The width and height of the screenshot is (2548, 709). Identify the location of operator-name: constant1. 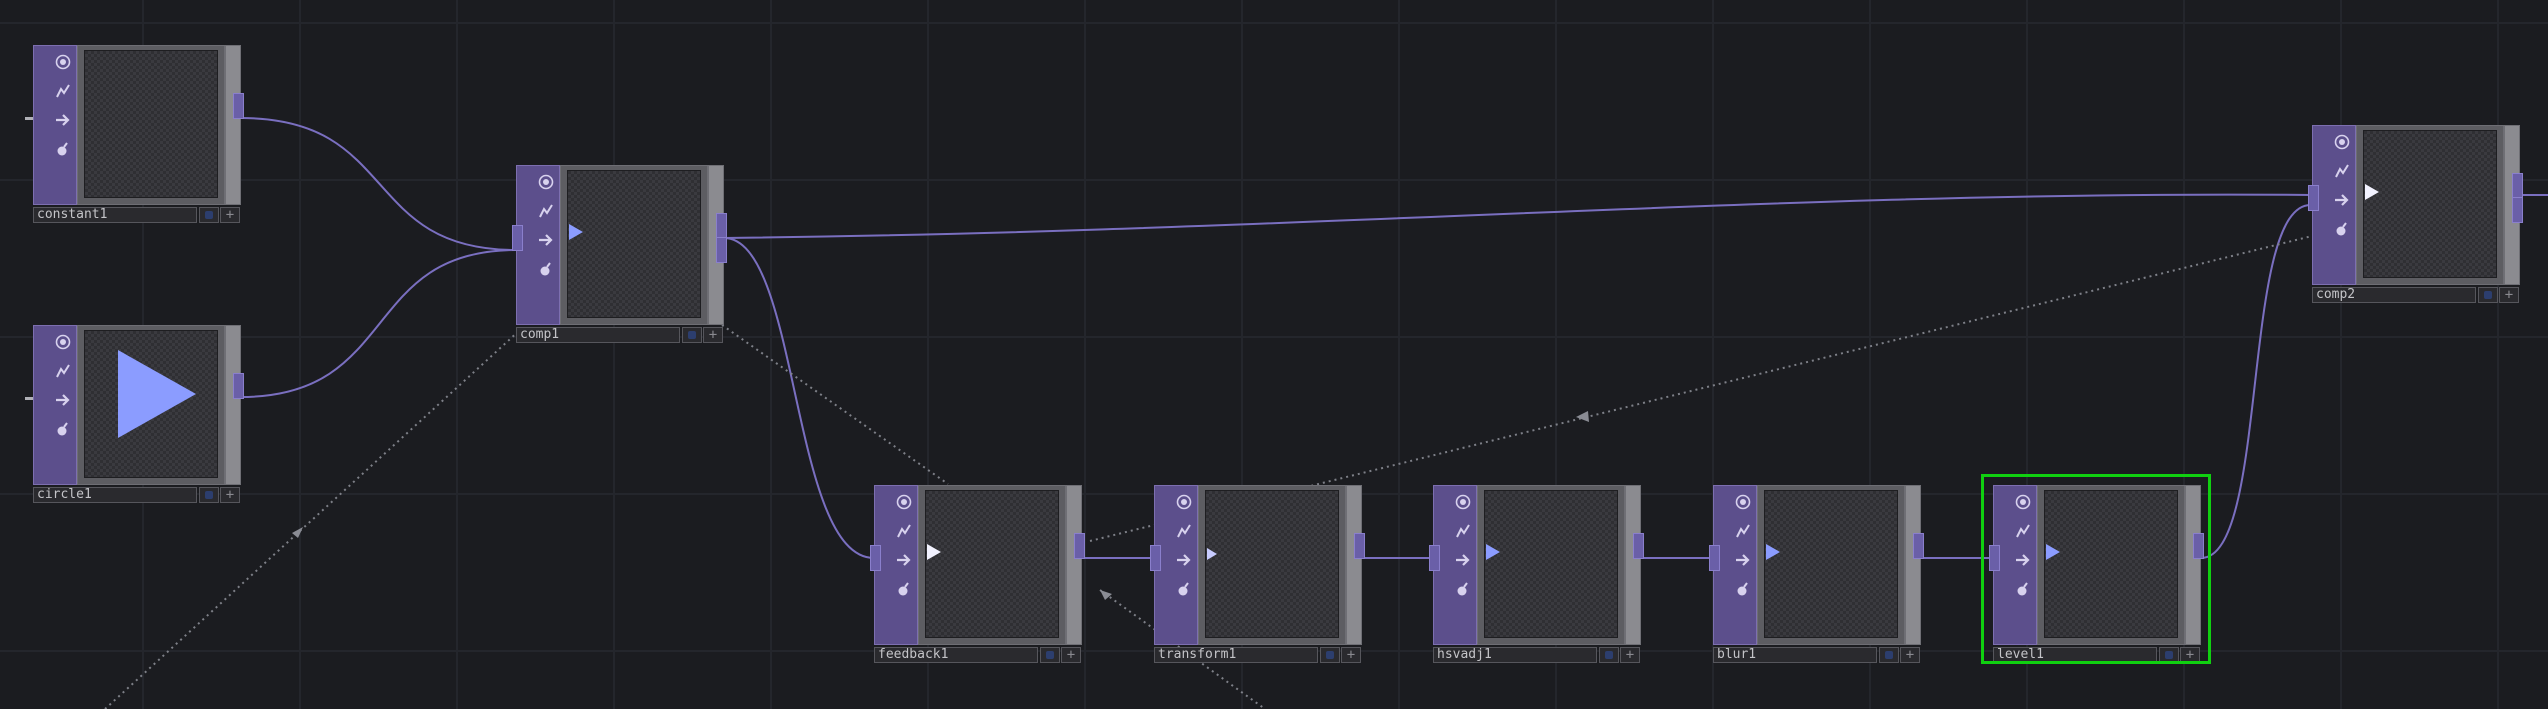
(115, 215).